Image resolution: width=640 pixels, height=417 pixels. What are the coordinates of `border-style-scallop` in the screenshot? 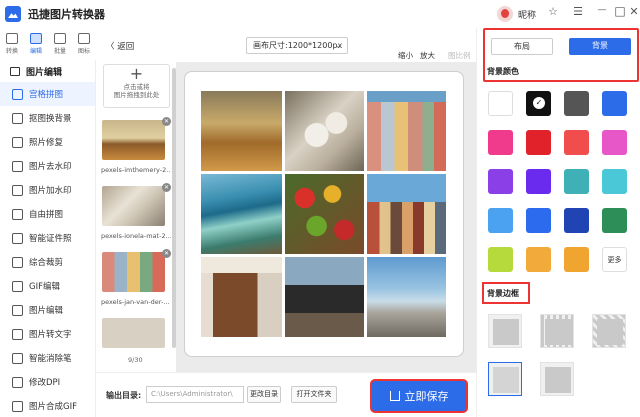 It's located at (505, 379).